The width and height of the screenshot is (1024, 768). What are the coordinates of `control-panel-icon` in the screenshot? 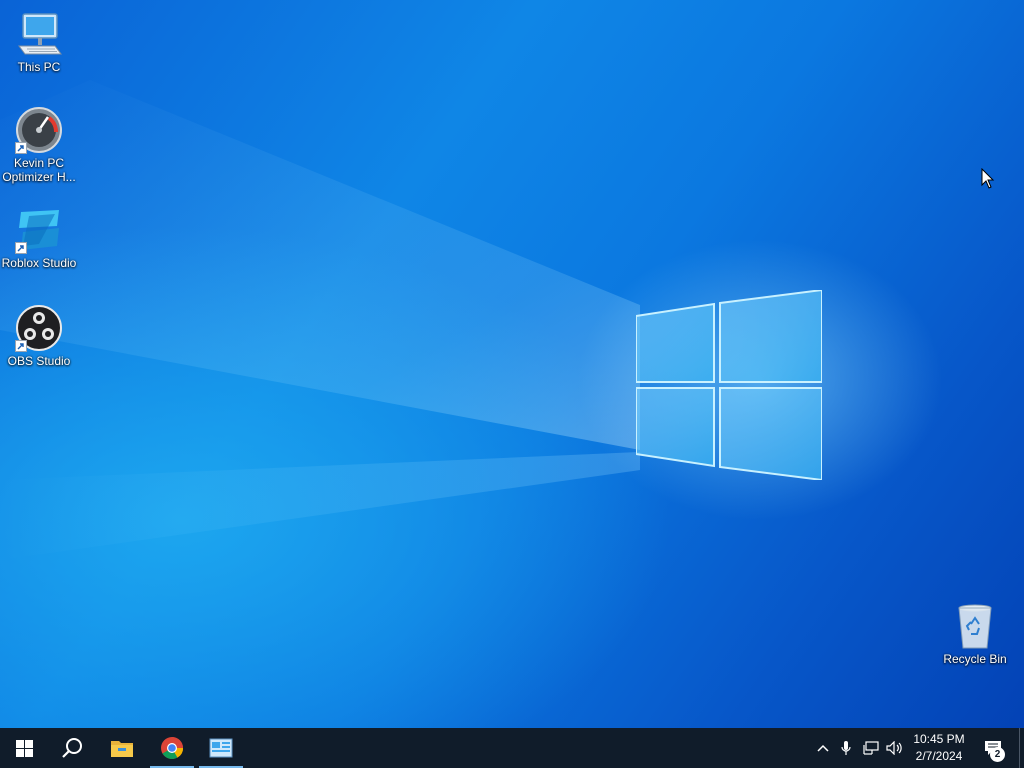 It's located at (221, 748).